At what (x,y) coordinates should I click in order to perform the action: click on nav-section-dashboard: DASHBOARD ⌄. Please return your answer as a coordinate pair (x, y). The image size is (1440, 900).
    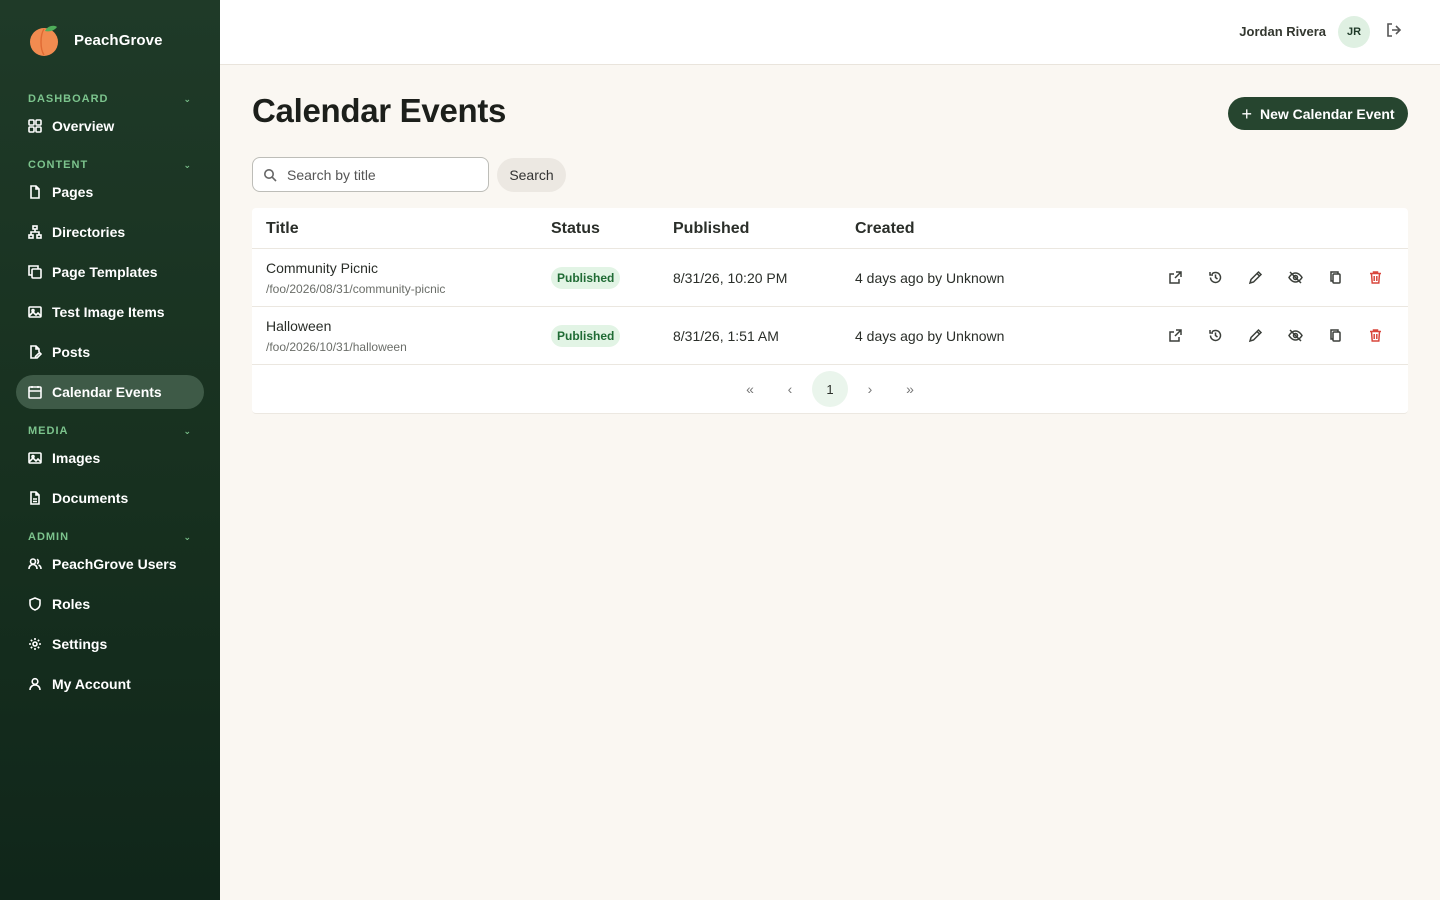
    Looking at the image, I should click on (110, 99).